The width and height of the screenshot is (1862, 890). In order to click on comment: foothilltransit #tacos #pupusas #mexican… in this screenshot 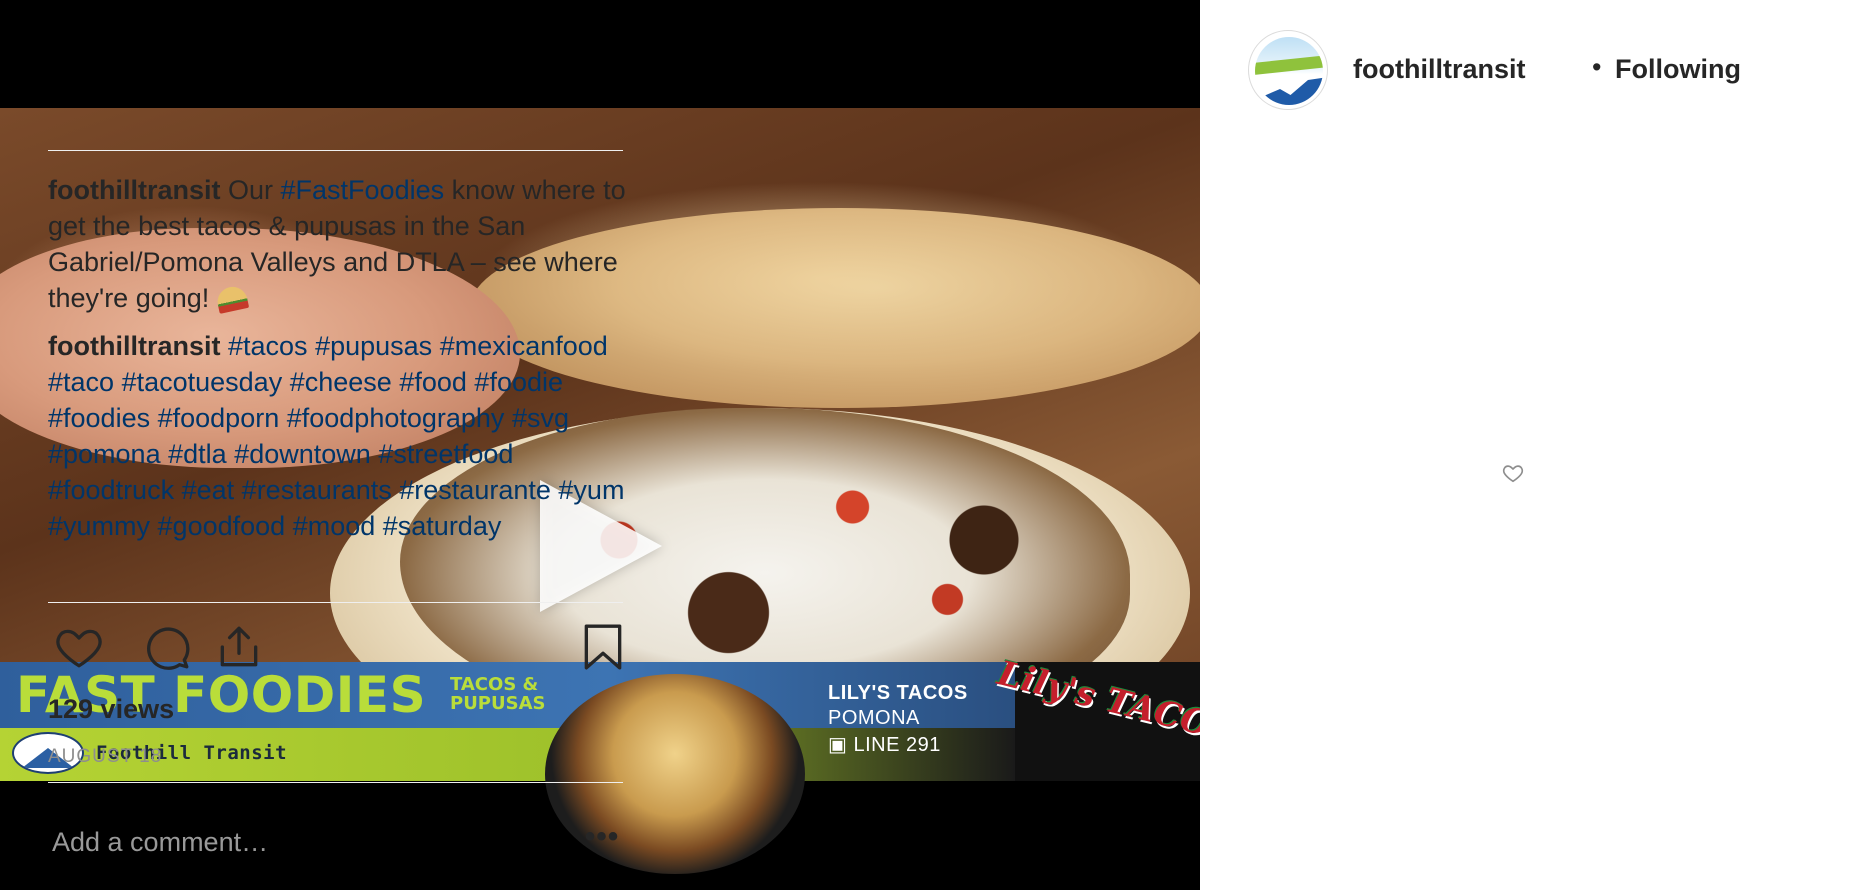, I will do `click(338, 436)`.